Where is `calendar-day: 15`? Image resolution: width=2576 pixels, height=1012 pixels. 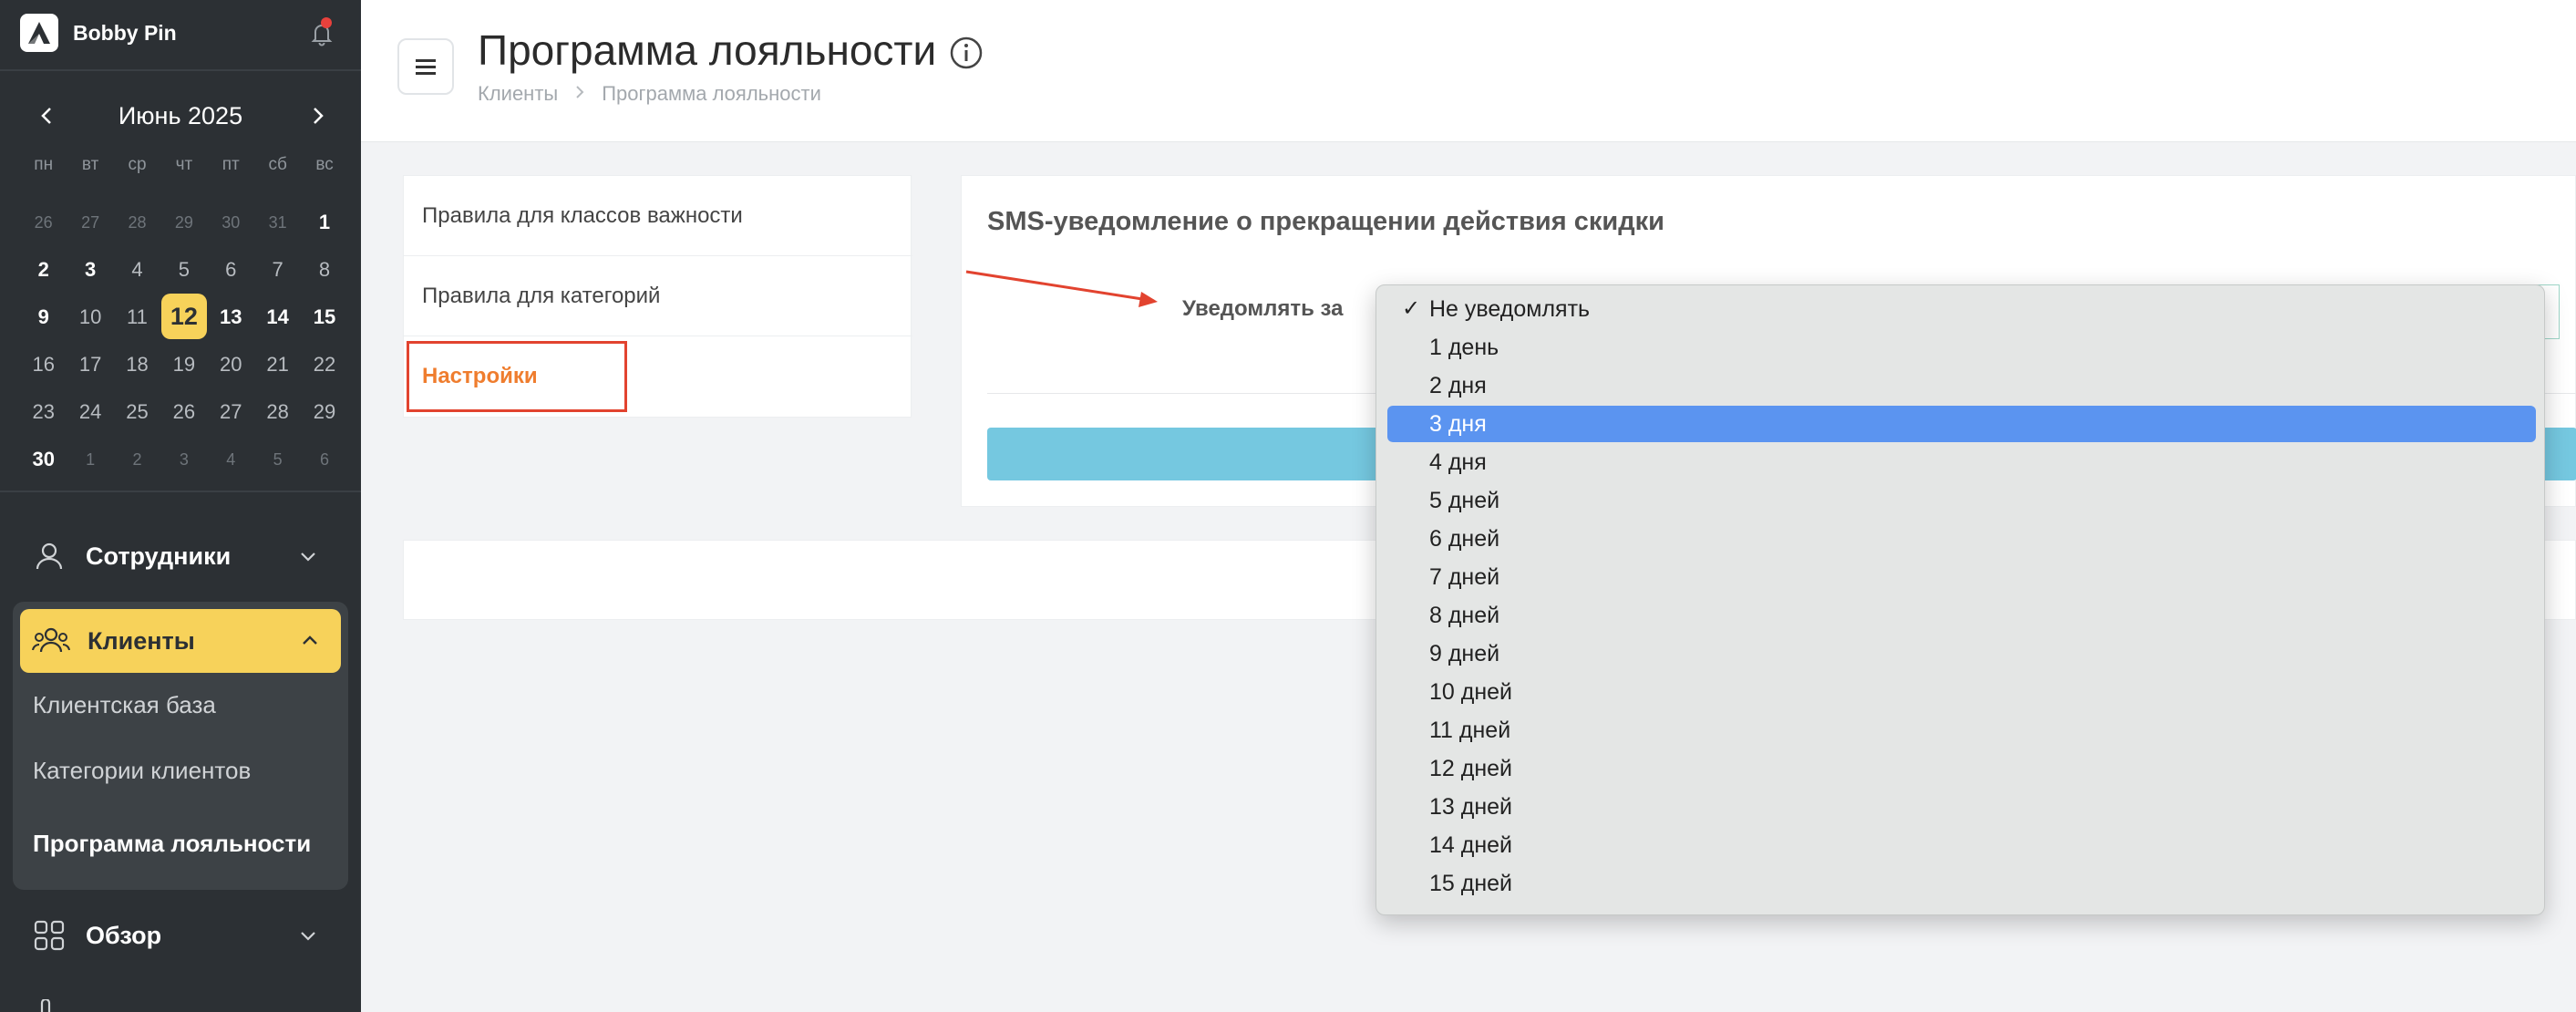
calendar-day: 15 is located at coordinates (324, 317).